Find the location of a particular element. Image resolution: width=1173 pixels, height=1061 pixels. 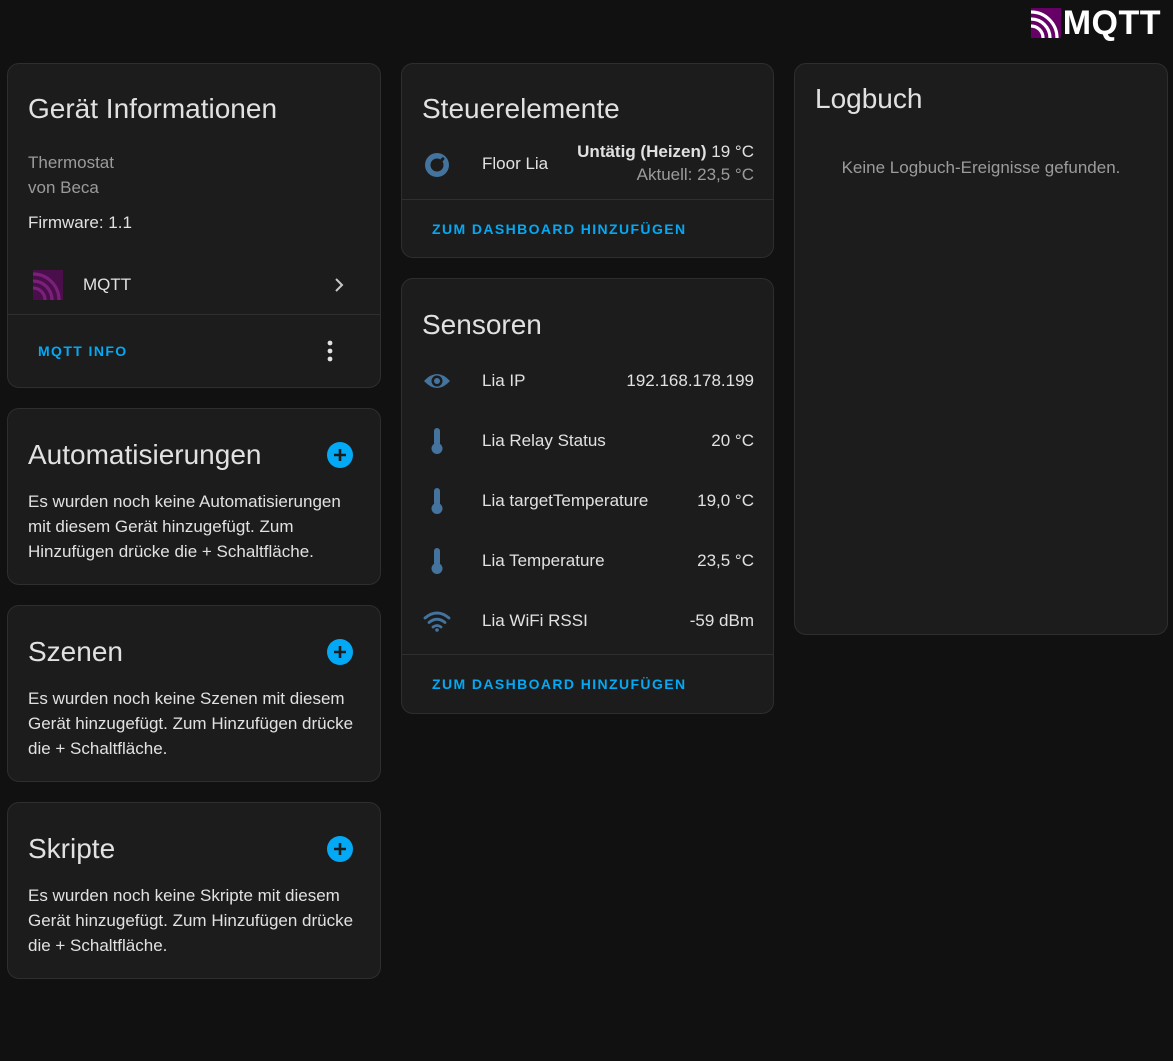

mqtt-brand-logo: MQTT is located at coordinates (1095, 23).